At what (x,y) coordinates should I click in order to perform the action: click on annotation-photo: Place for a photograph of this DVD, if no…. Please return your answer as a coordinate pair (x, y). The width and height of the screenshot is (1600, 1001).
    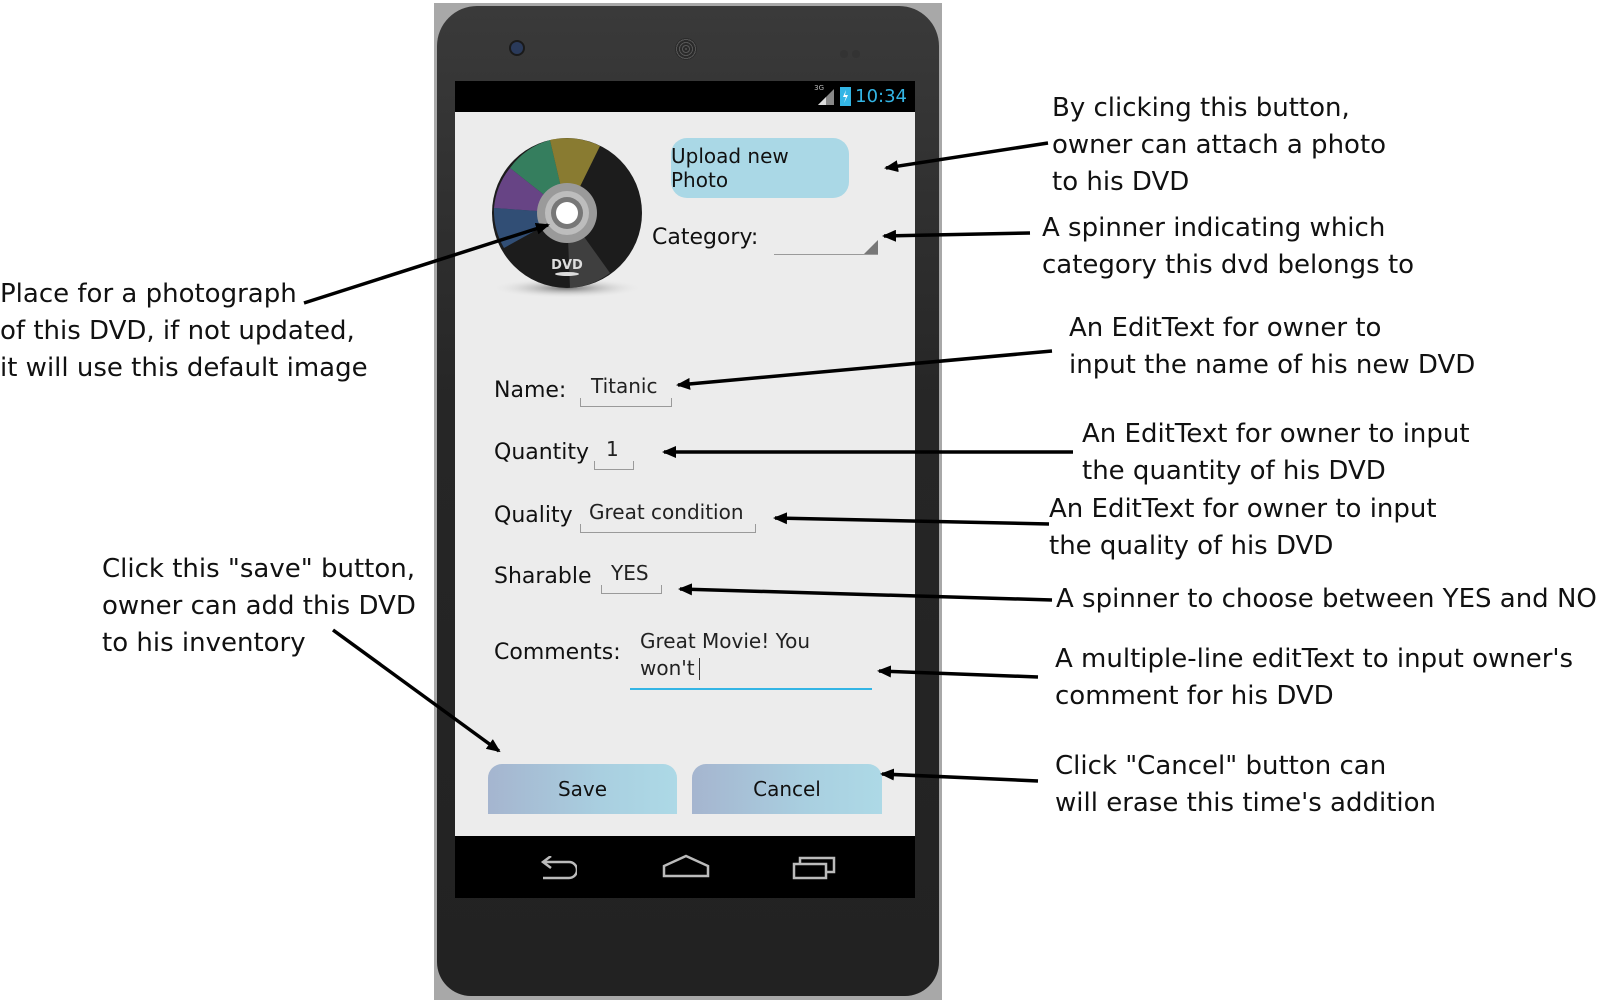
    Looking at the image, I should click on (184, 331).